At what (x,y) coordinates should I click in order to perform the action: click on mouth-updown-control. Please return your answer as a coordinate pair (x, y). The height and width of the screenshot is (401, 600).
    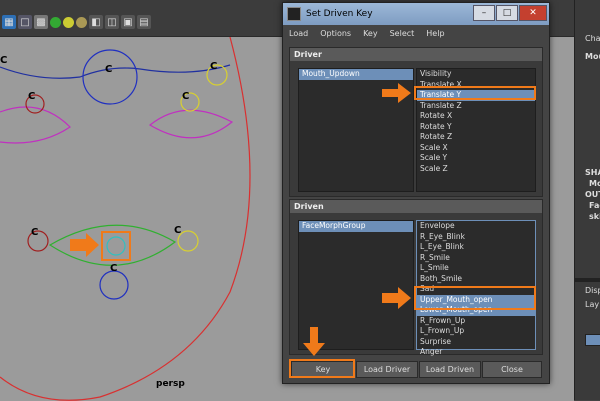
    Looking at the image, I should click on (116, 246).